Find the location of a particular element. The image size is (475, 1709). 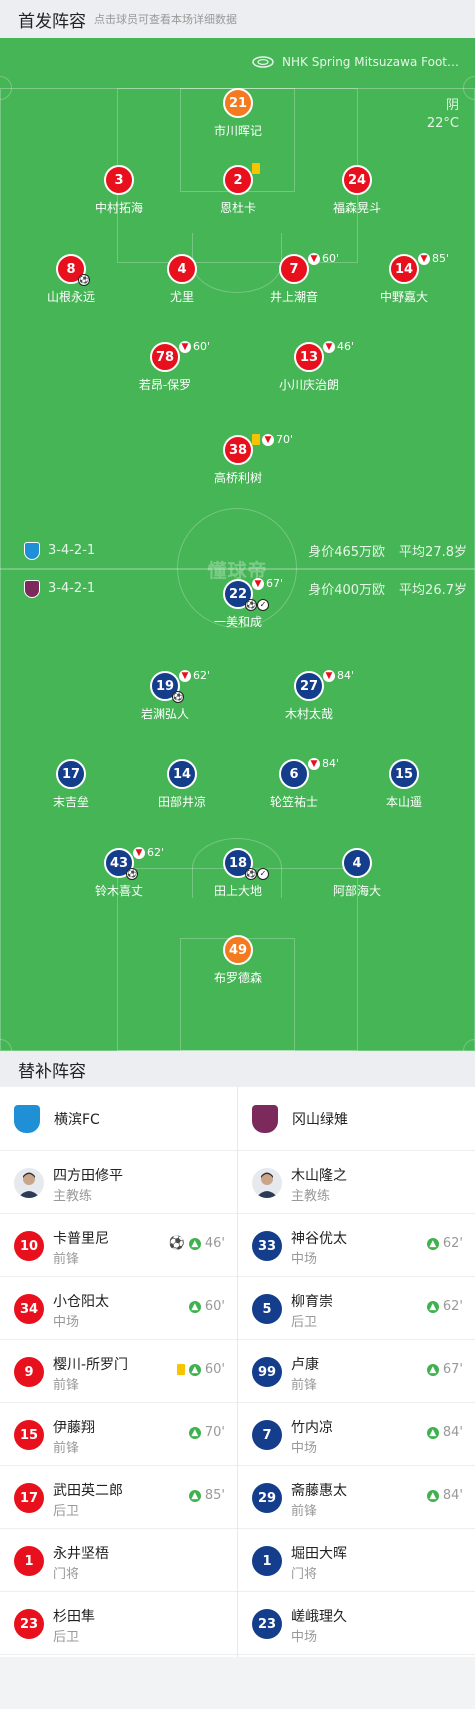

sub-events: ▲ 62' is located at coordinates (444, 1306).